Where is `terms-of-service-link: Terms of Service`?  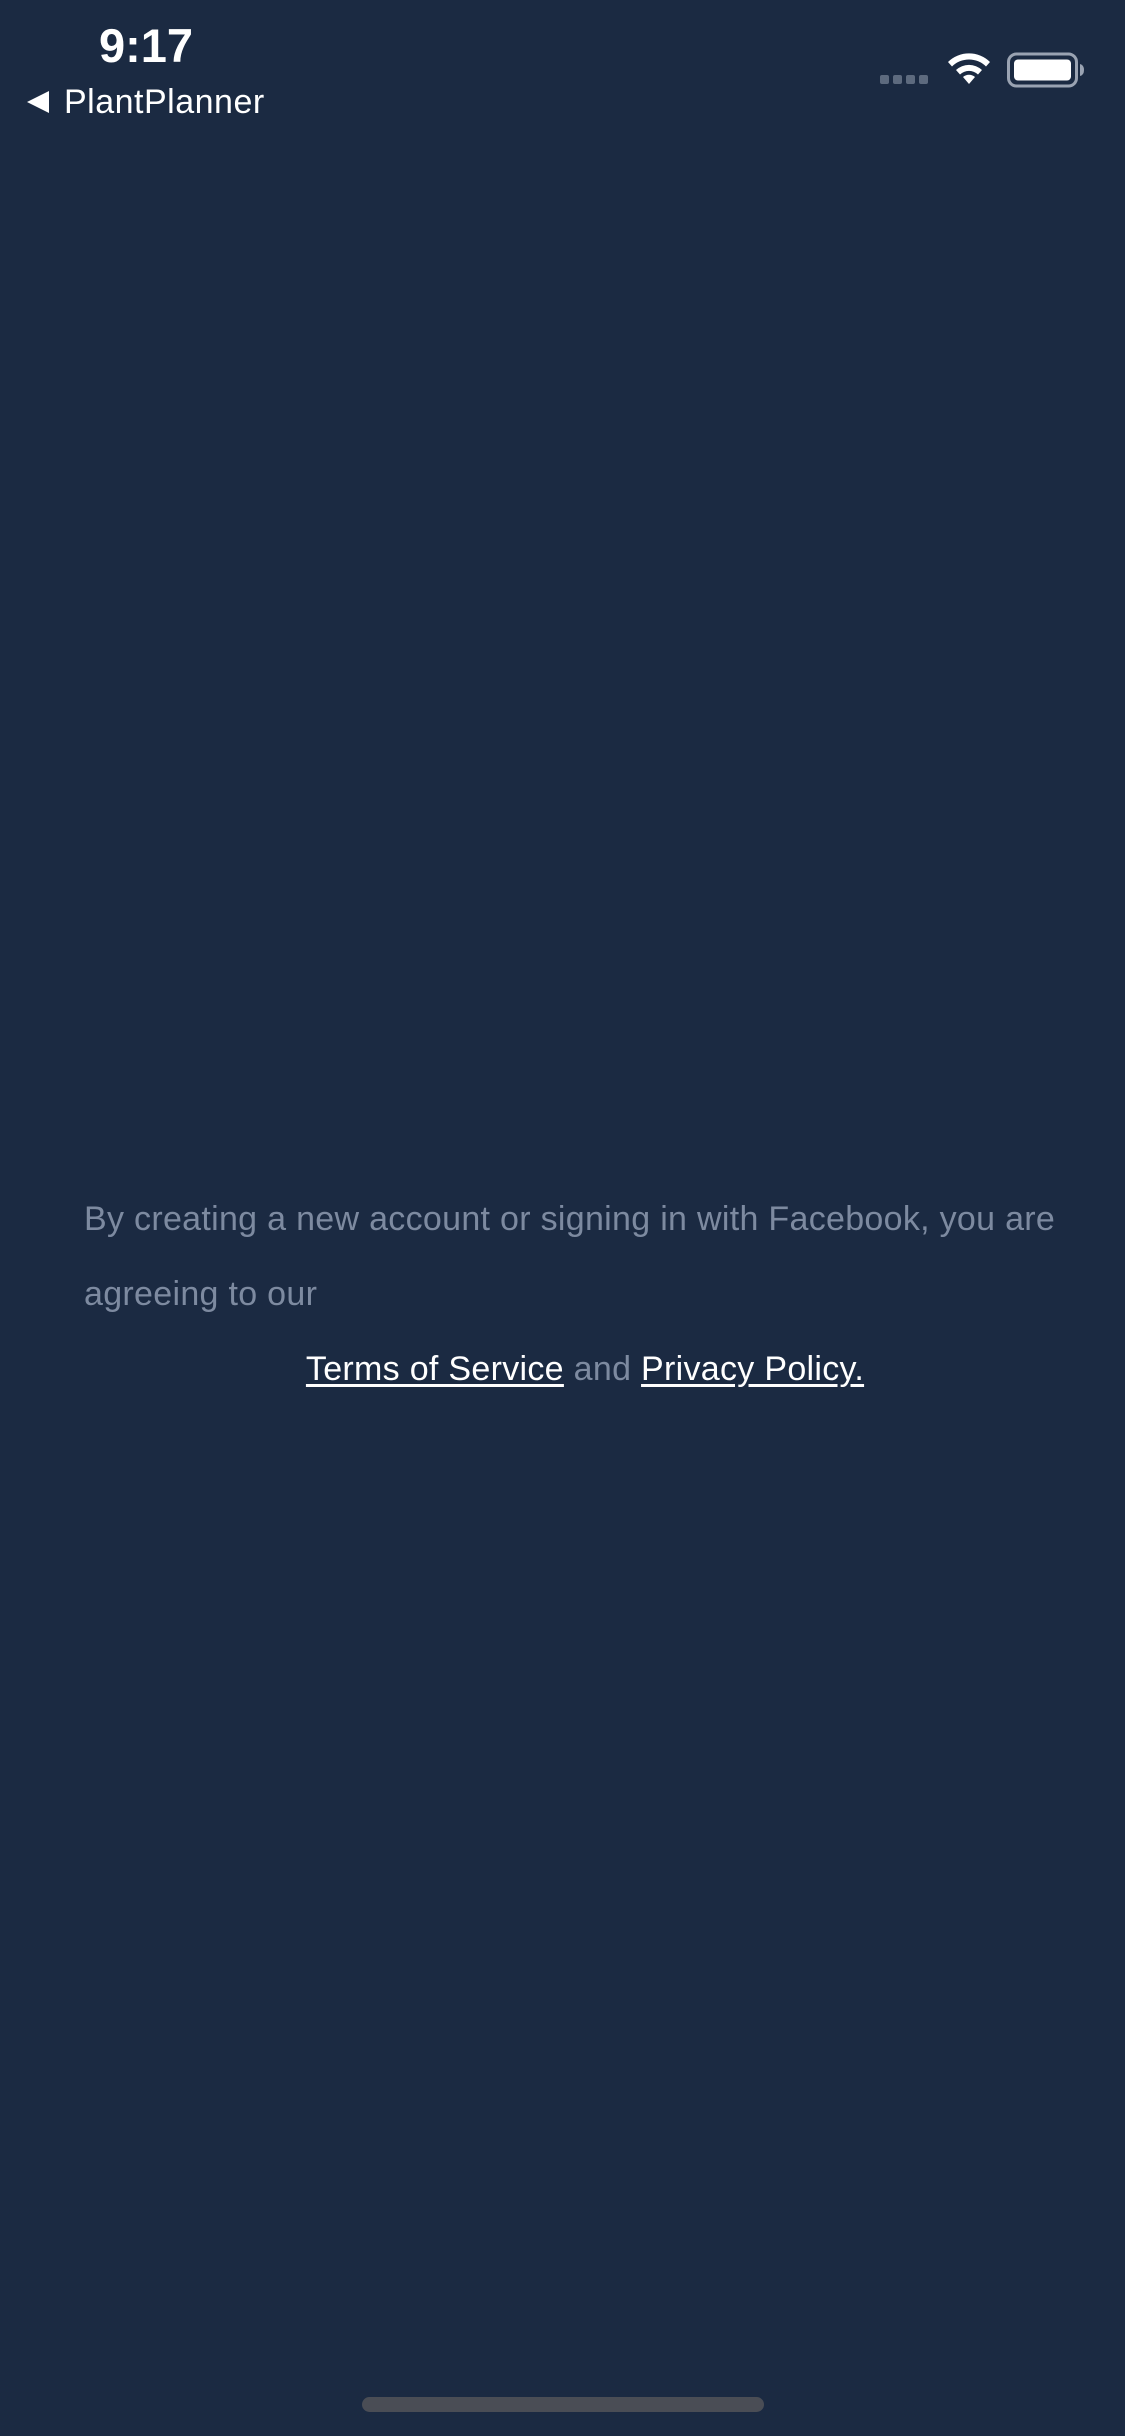
terms-of-service-link: Terms of Service is located at coordinates (435, 1369).